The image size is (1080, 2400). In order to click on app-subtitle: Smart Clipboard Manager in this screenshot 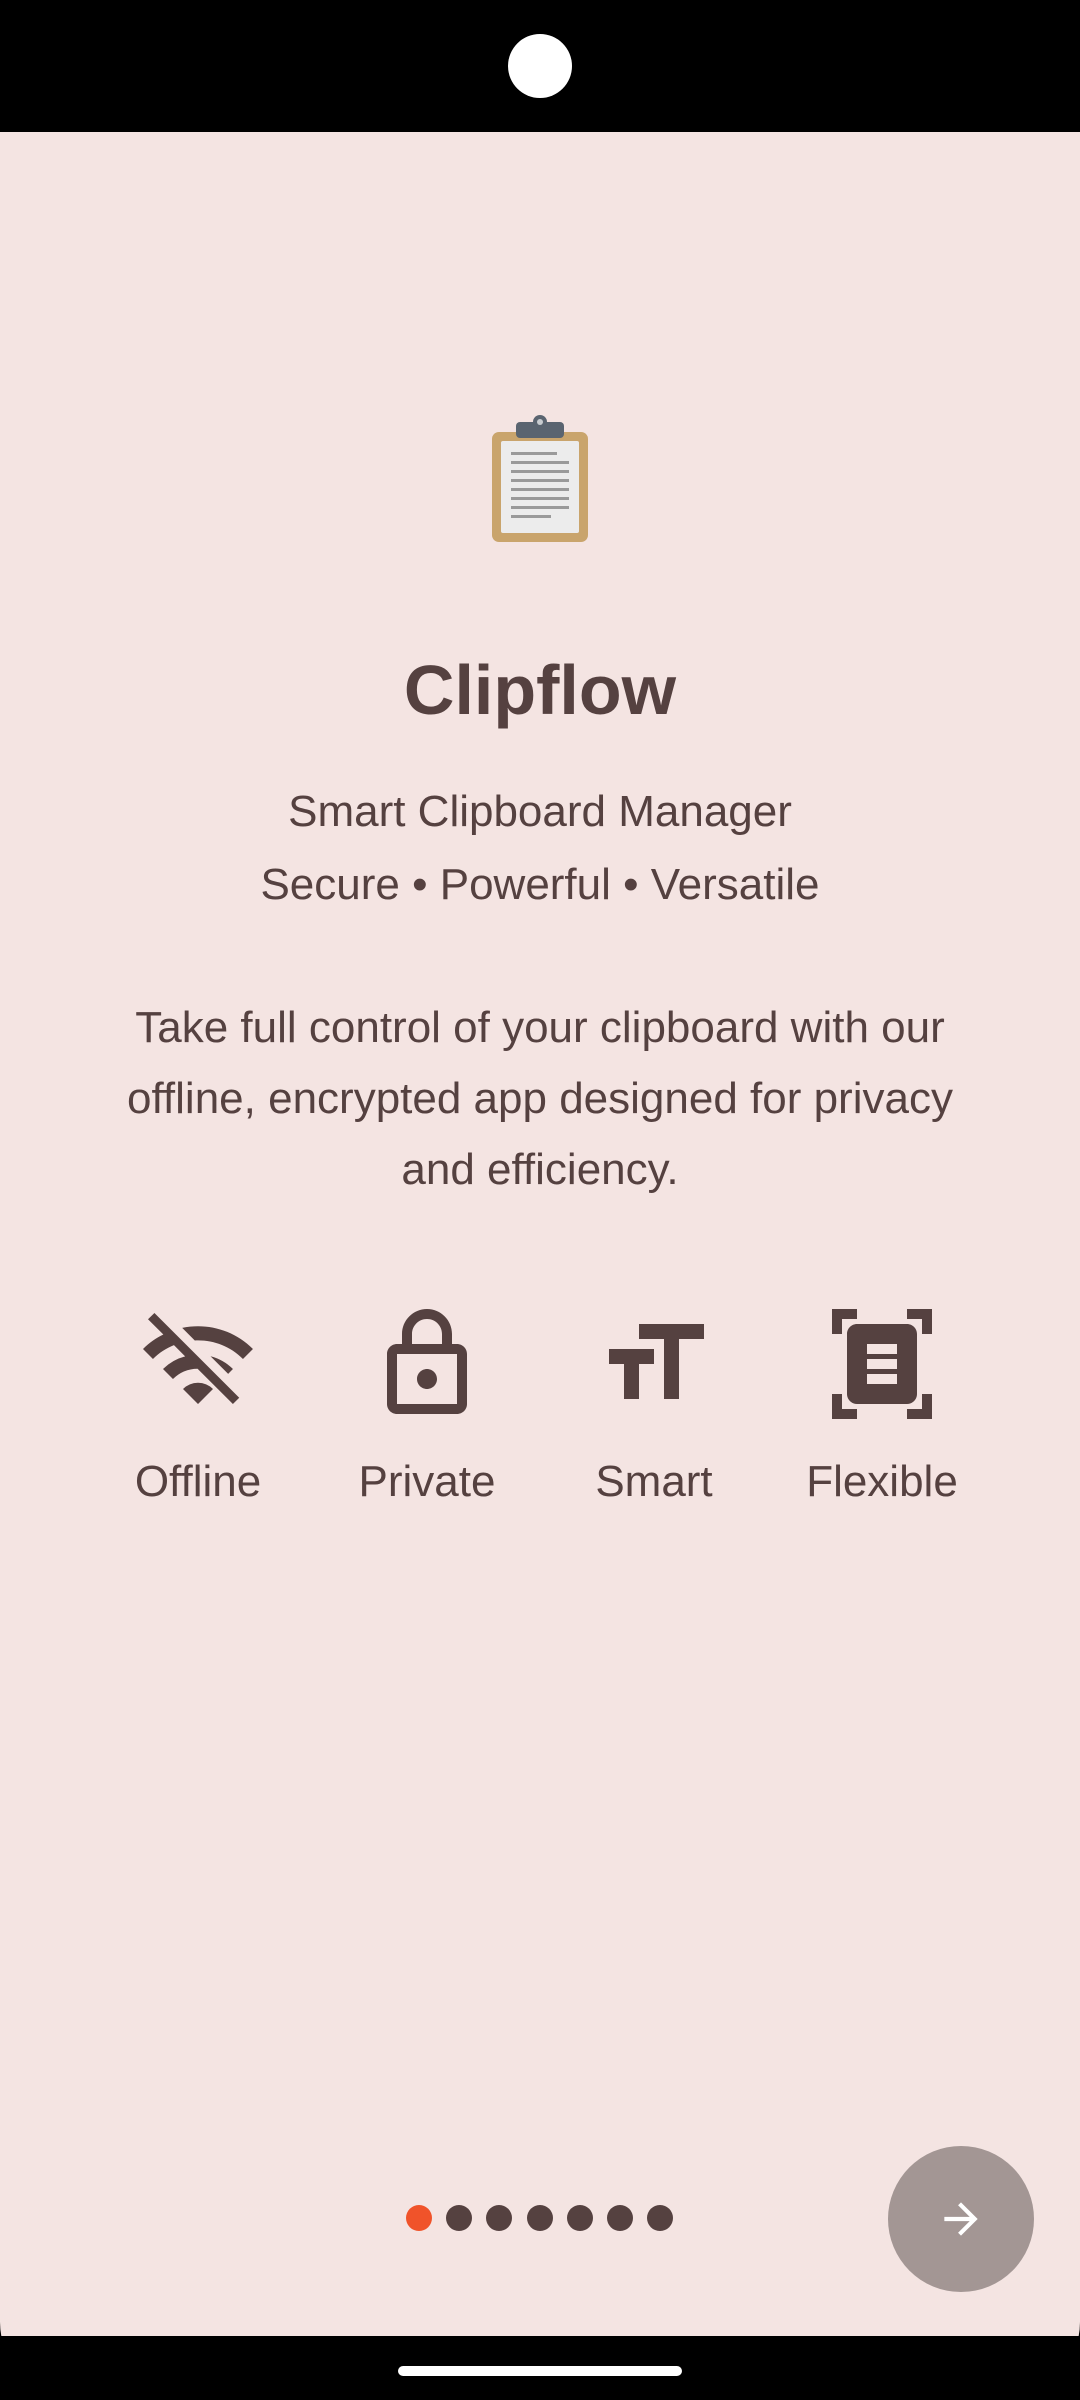, I will do `click(540, 811)`.